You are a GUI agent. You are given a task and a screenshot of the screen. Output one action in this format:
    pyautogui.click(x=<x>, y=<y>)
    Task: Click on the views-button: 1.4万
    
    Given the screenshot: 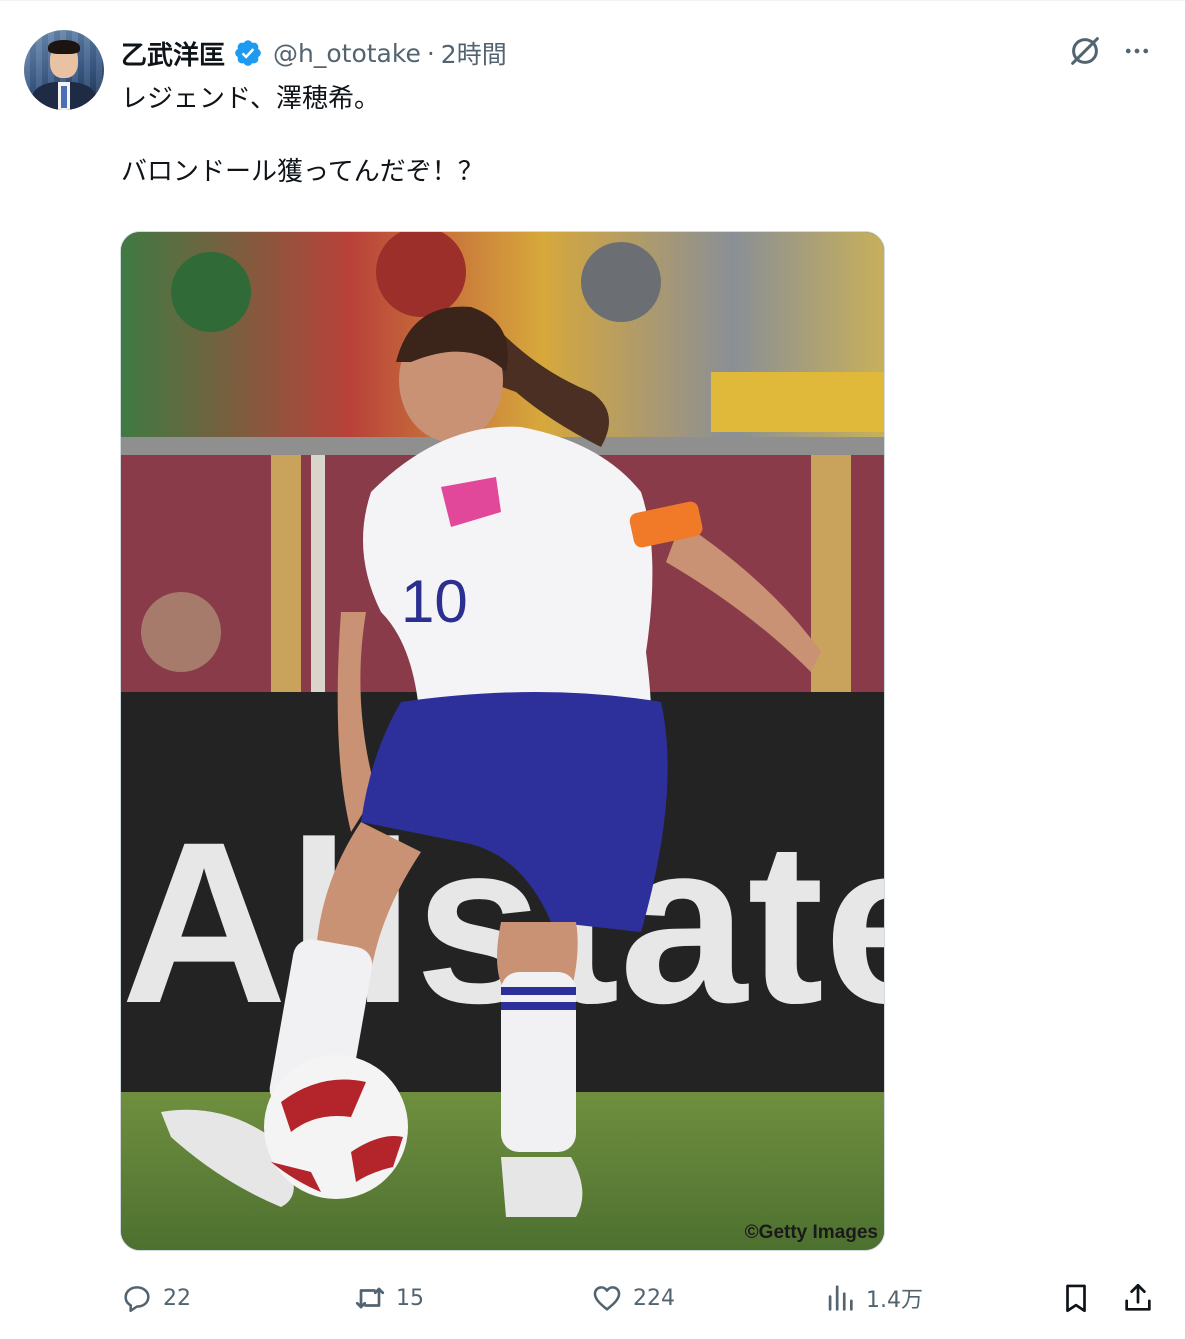 What is the action you would take?
    pyautogui.click(x=872, y=1298)
    